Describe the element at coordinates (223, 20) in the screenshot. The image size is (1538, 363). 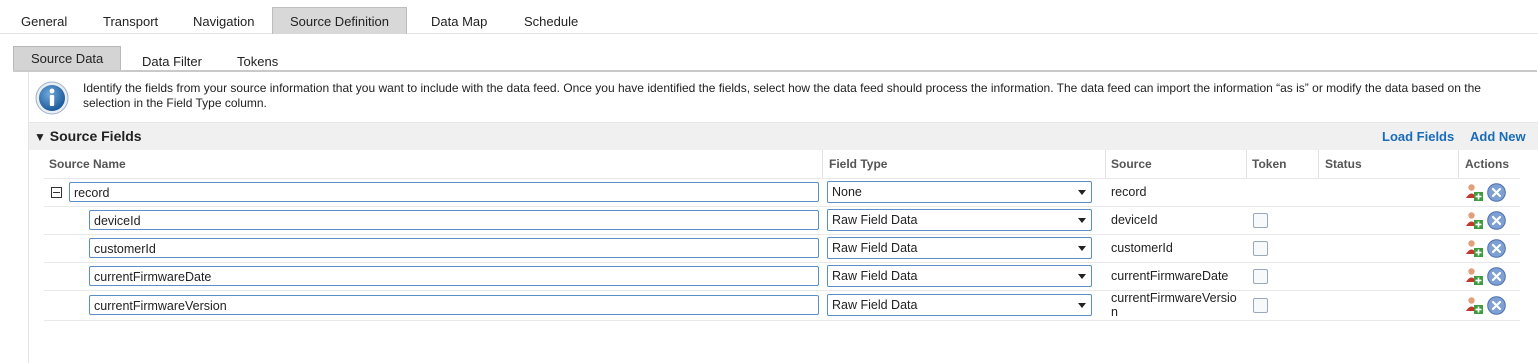
I see `tab-navigation: Navigation` at that location.